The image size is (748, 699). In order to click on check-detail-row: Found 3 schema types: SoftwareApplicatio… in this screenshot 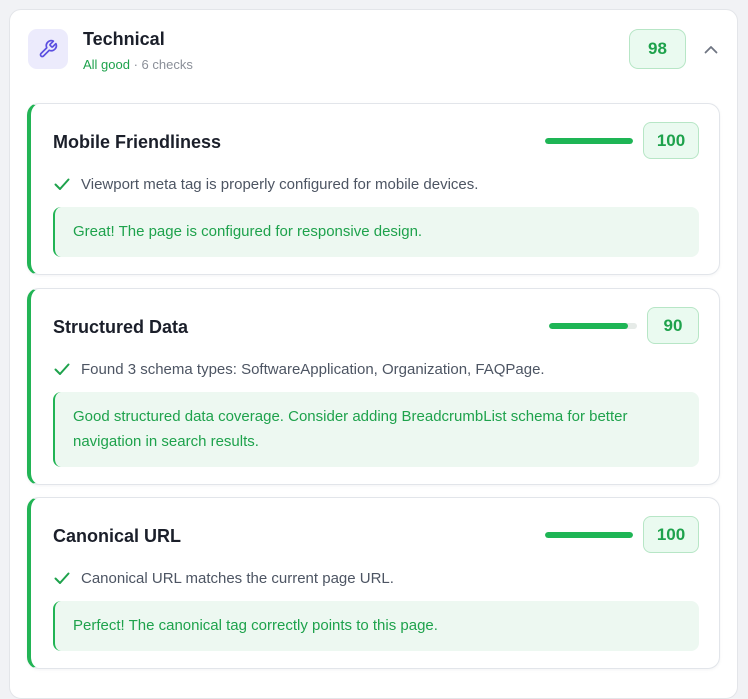, I will do `click(299, 369)`.